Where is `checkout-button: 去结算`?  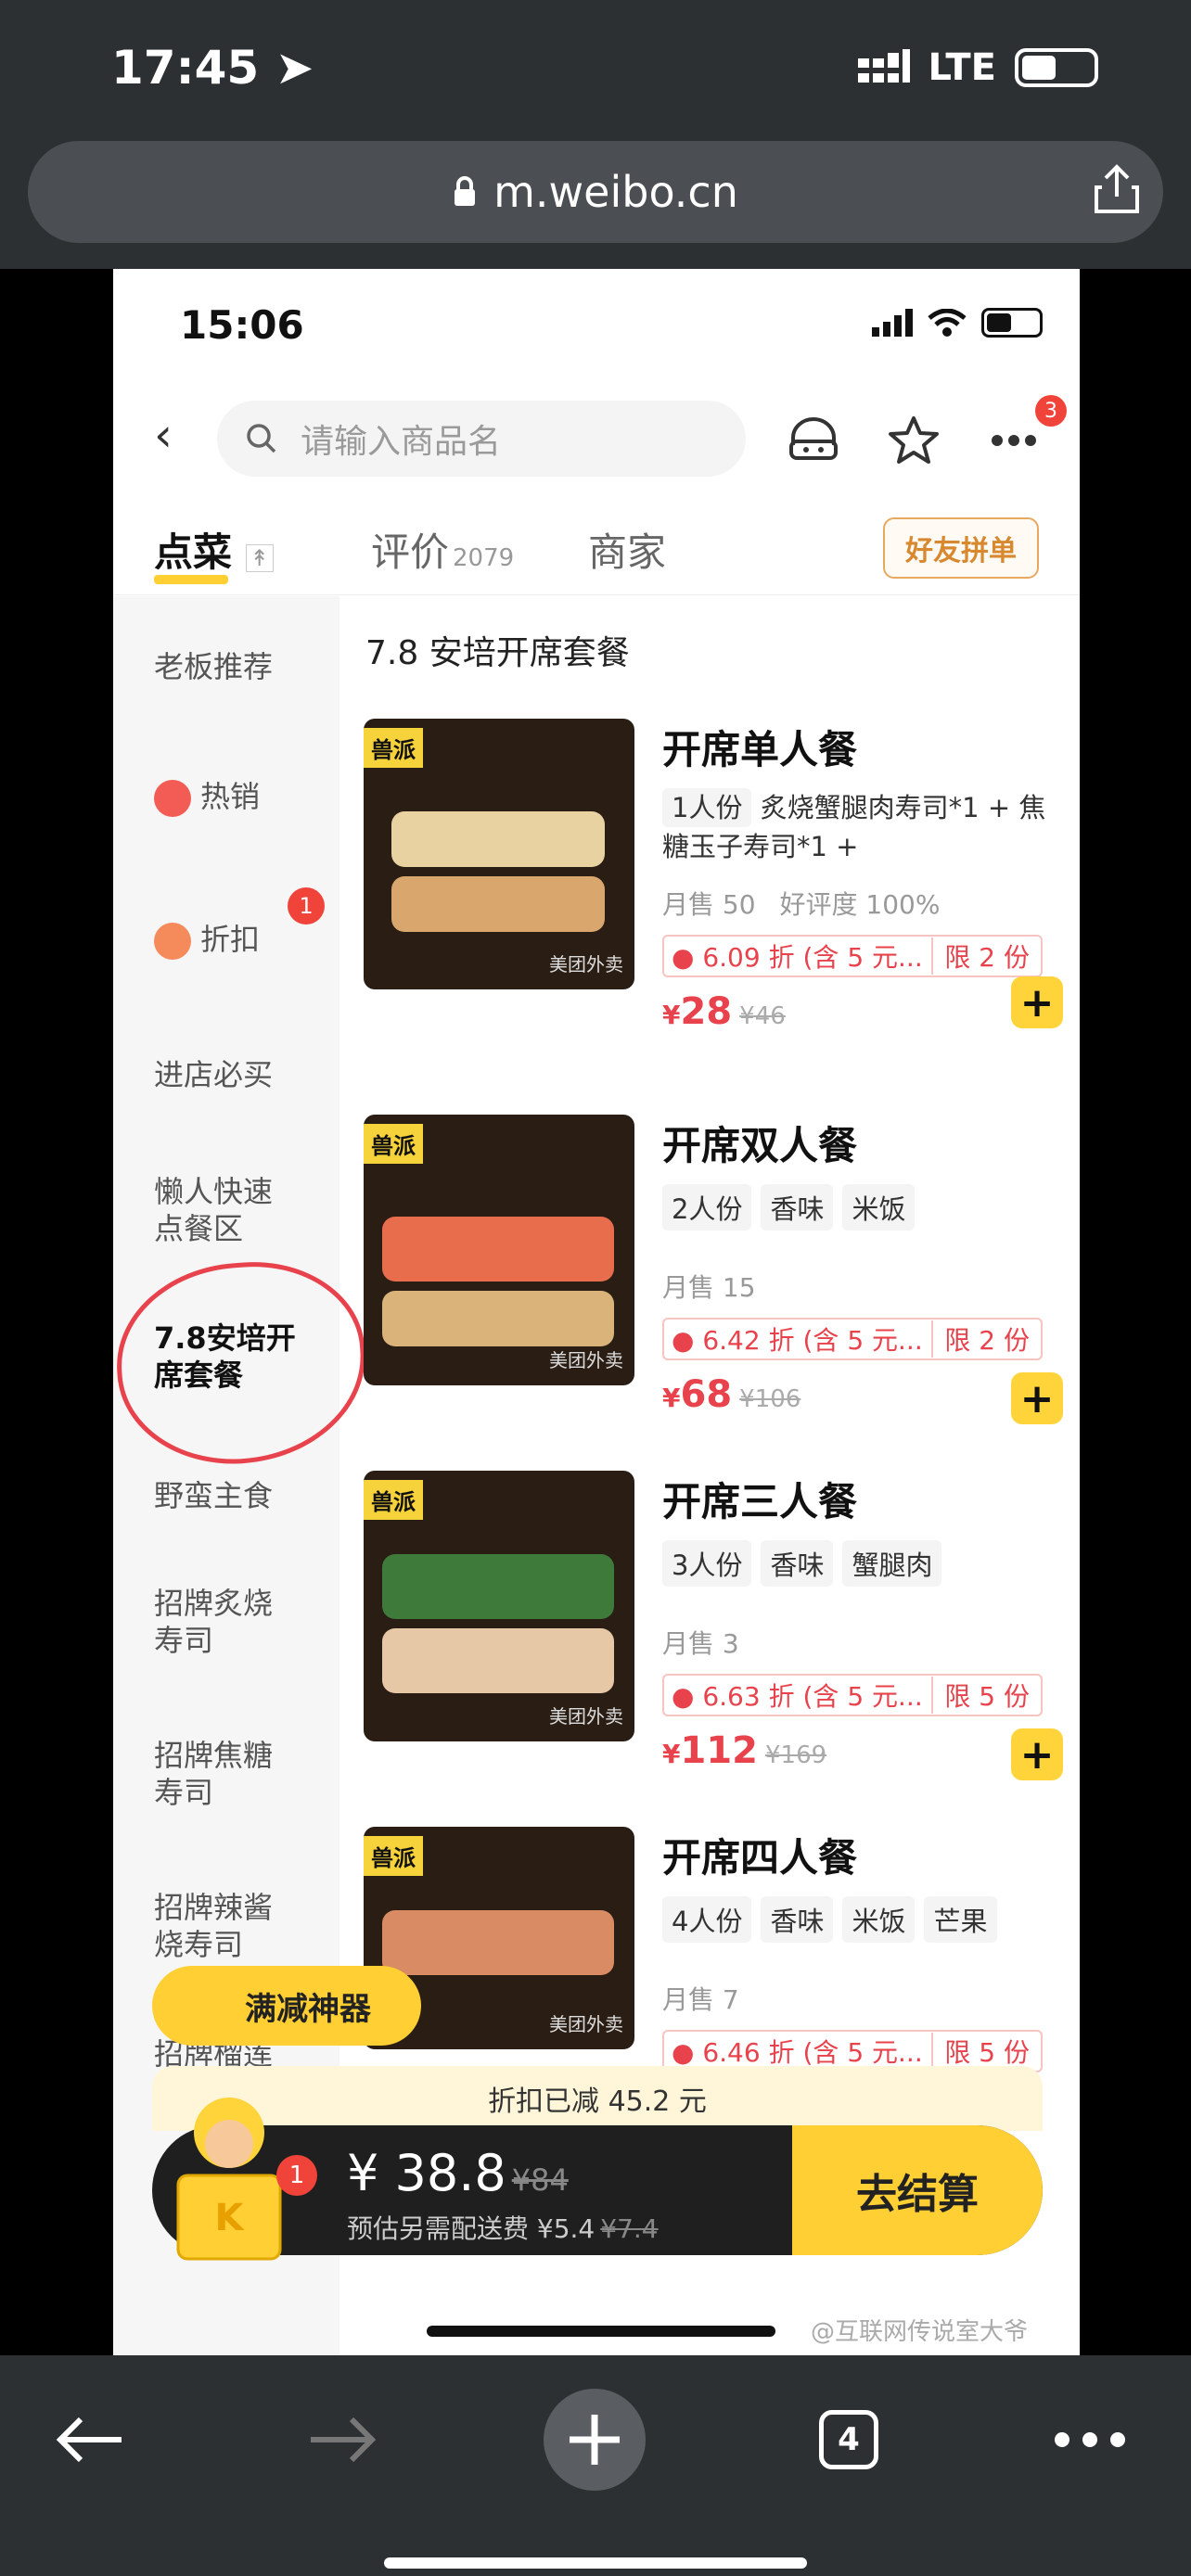 checkout-button: 去结算 is located at coordinates (918, 2190).